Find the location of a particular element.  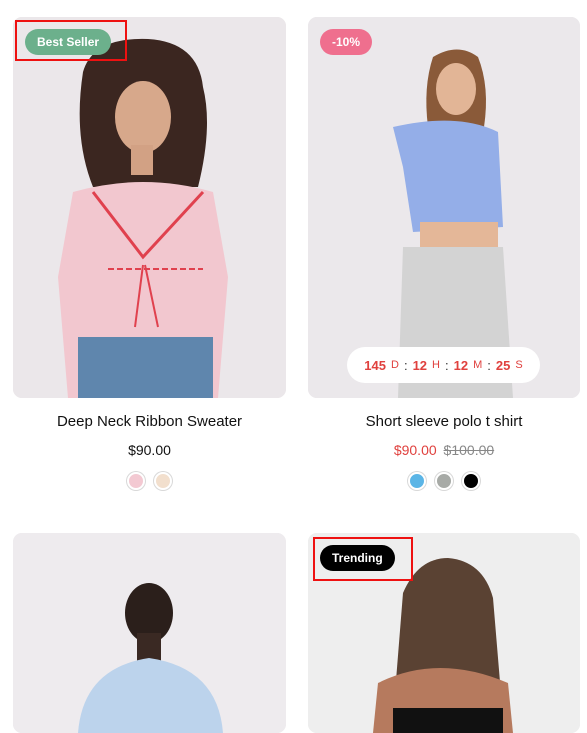

product-image: Trending is located at coordinates (444, 633).